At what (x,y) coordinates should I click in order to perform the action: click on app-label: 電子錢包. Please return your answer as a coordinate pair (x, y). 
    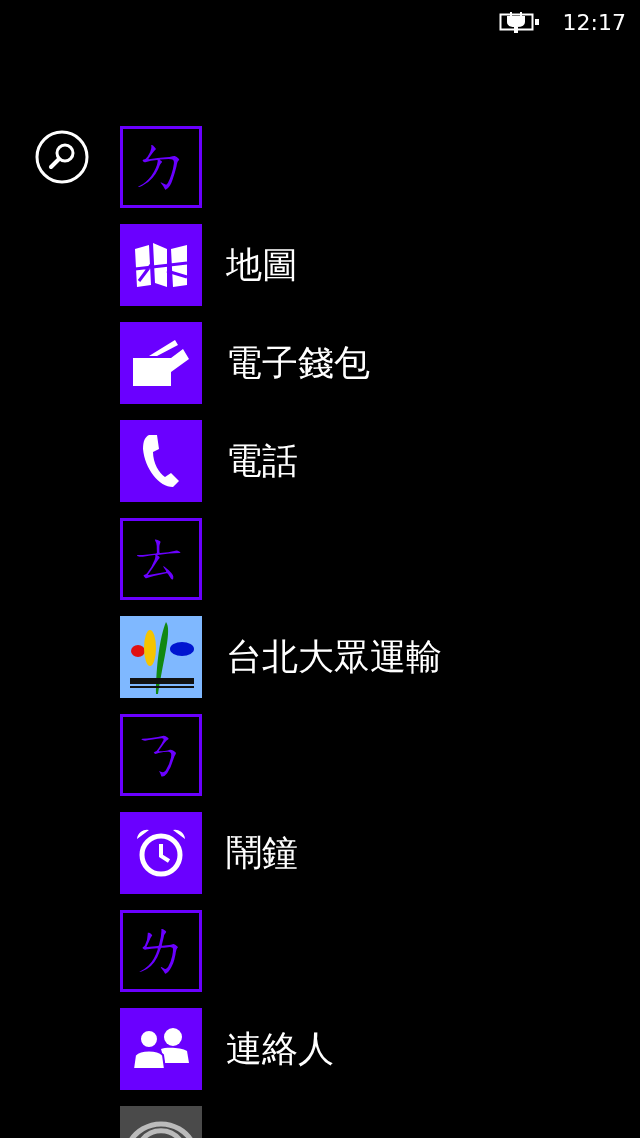
    Looking at the image, I should click on (298, 363).